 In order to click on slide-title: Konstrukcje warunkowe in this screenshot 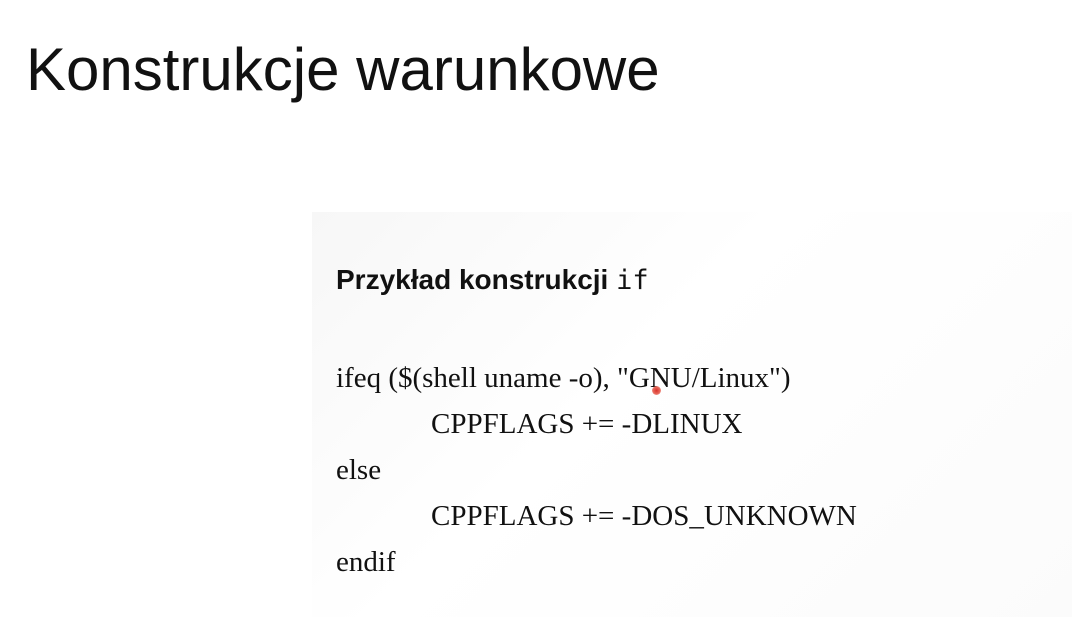, I will do `click(343, 69)`.